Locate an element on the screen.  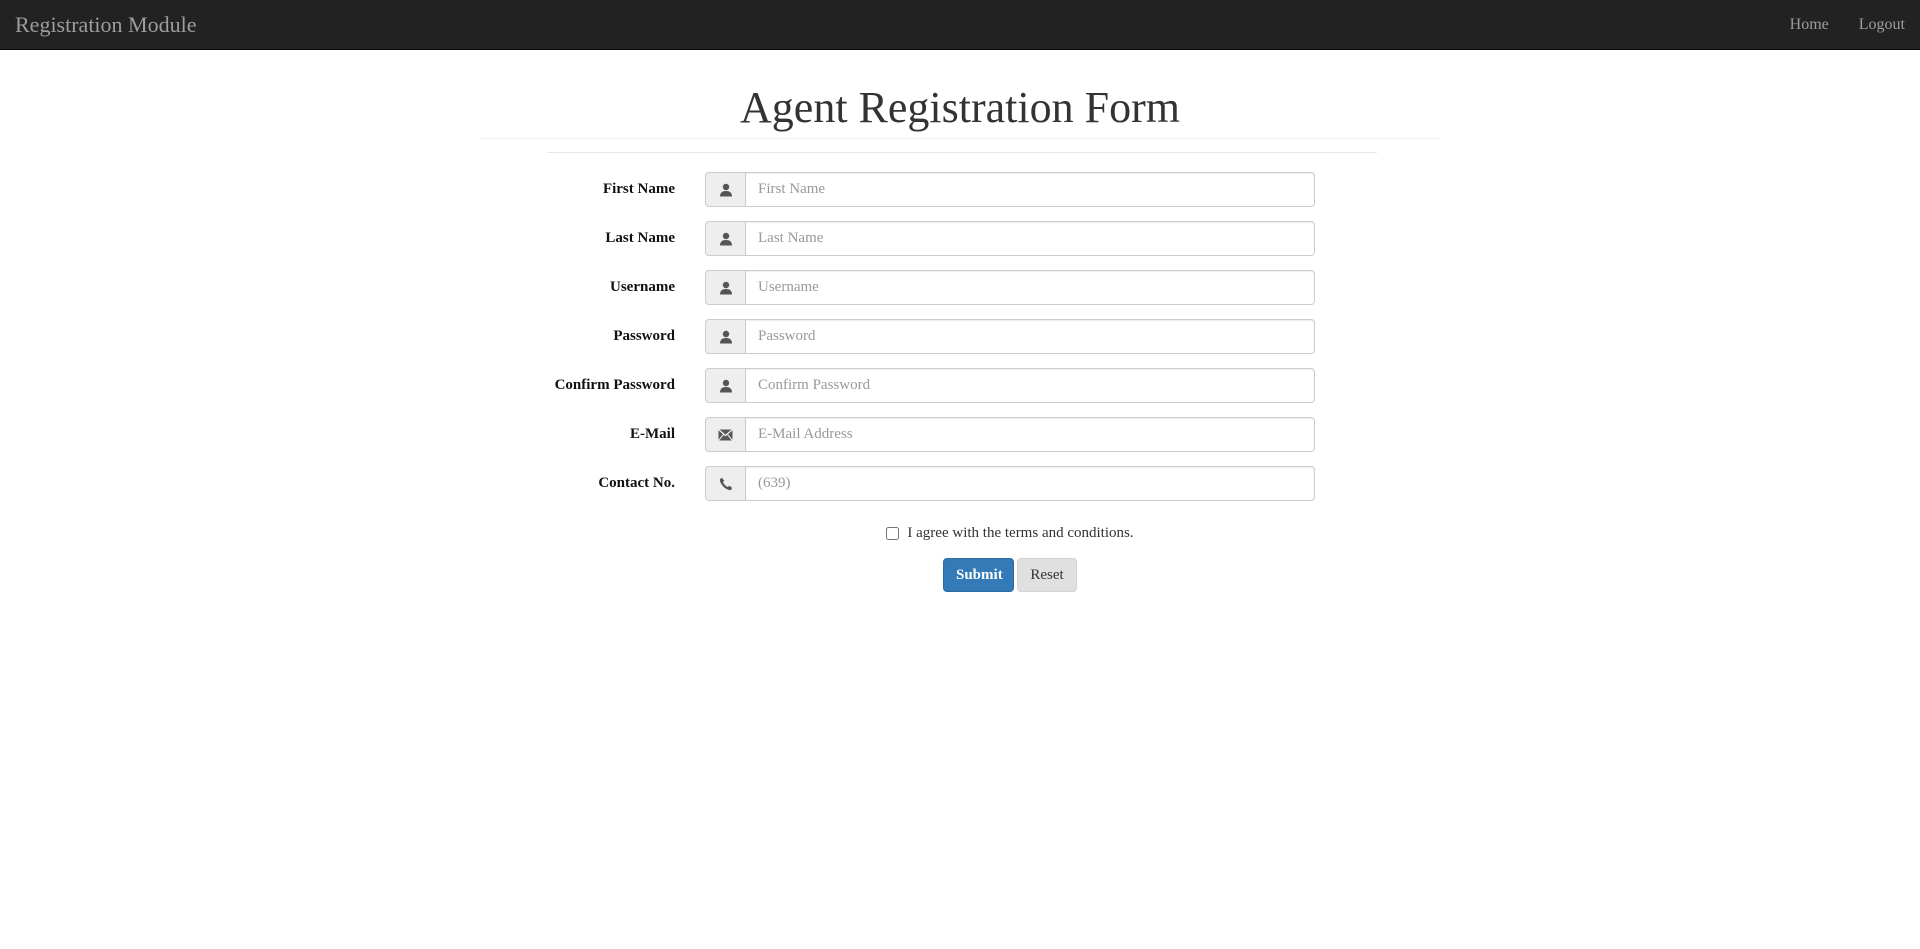
first-name-label: First Name is located at coordinates (638, 189).